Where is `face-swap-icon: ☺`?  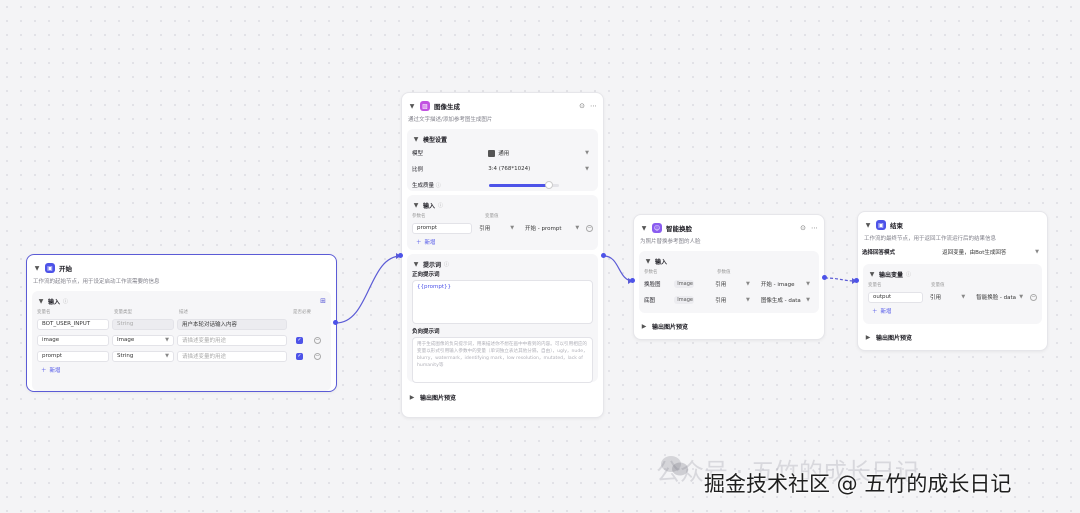
face-swap-icon: ☺ is located at coordinates (657, 228).